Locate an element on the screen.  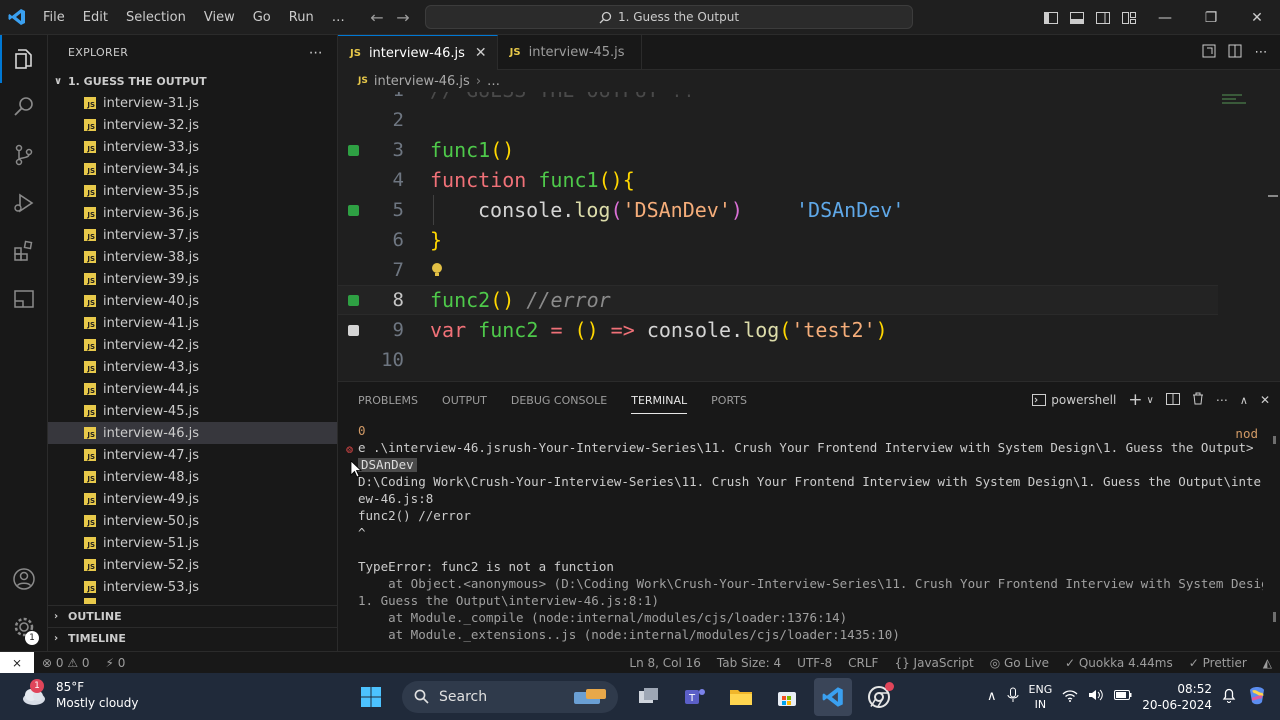
tab-interview-45: JS interview-45.js is located at coordinates (570, 52).